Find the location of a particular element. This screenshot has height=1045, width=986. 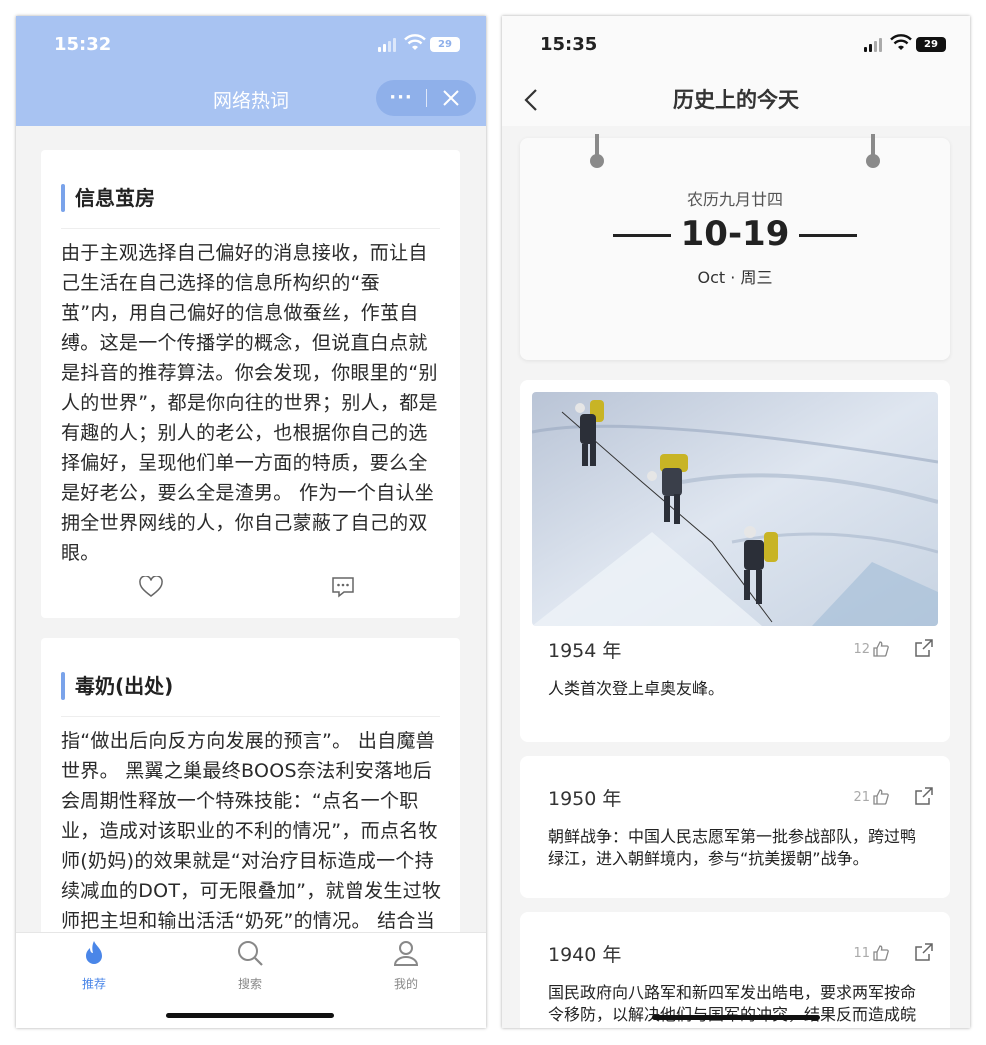

page-title: 历史上的今天 is located at coordinates (736, 99).